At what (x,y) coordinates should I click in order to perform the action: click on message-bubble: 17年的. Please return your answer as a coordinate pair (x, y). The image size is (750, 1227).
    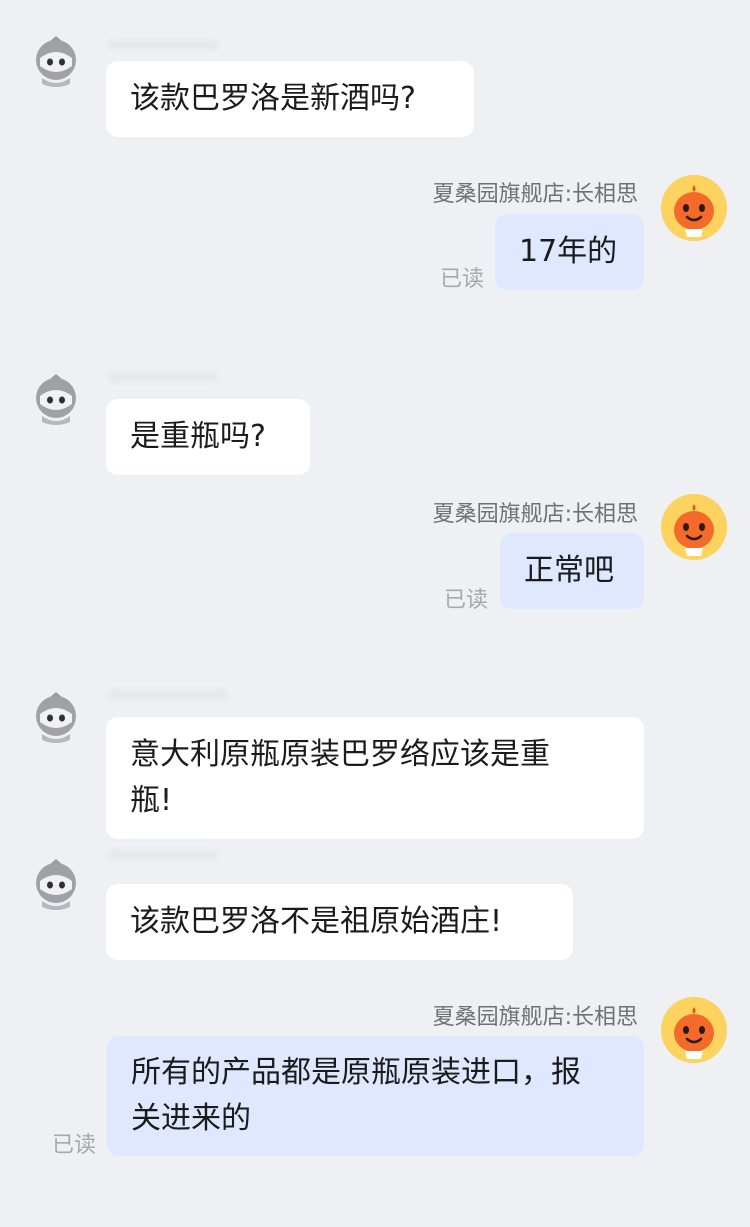
    Looking at the image, I should click on (569, 252).